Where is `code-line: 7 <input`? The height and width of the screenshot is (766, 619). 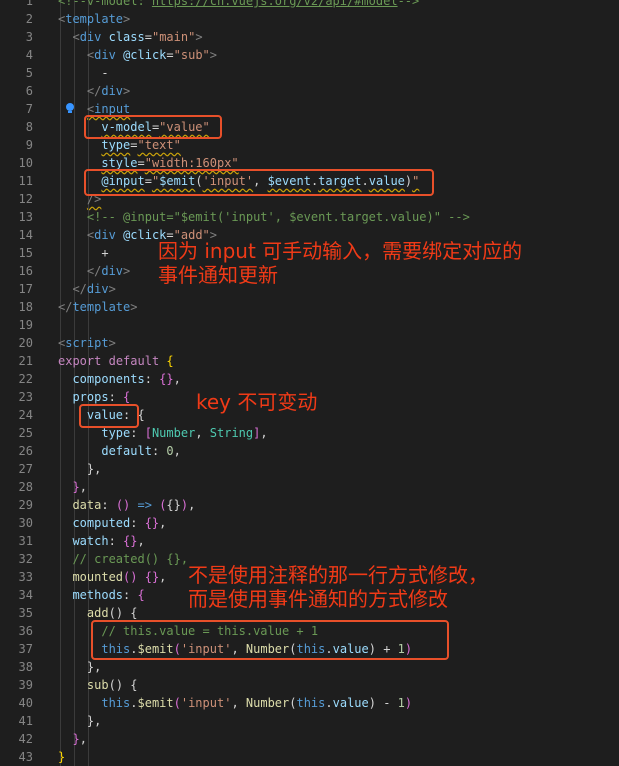 code-line: 7 <input is located at coordinates (309, 109).